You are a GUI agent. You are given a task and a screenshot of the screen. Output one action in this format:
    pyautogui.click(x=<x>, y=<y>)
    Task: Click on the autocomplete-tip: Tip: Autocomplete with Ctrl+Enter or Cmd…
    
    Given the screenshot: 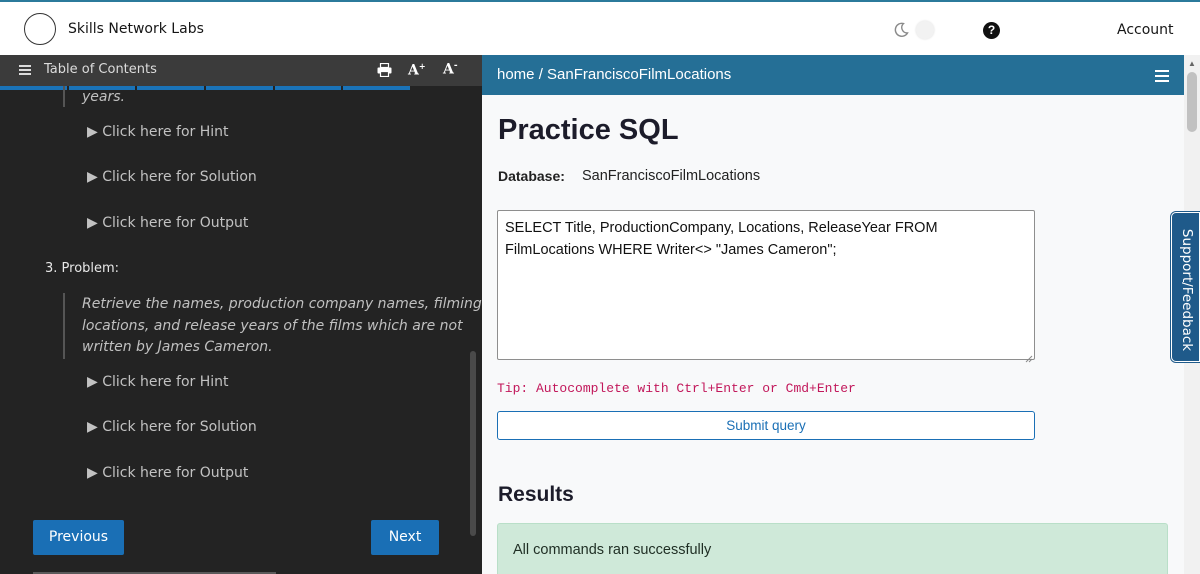 What is the action you would take?
    pyautogui.click(x=676, y=388)
    